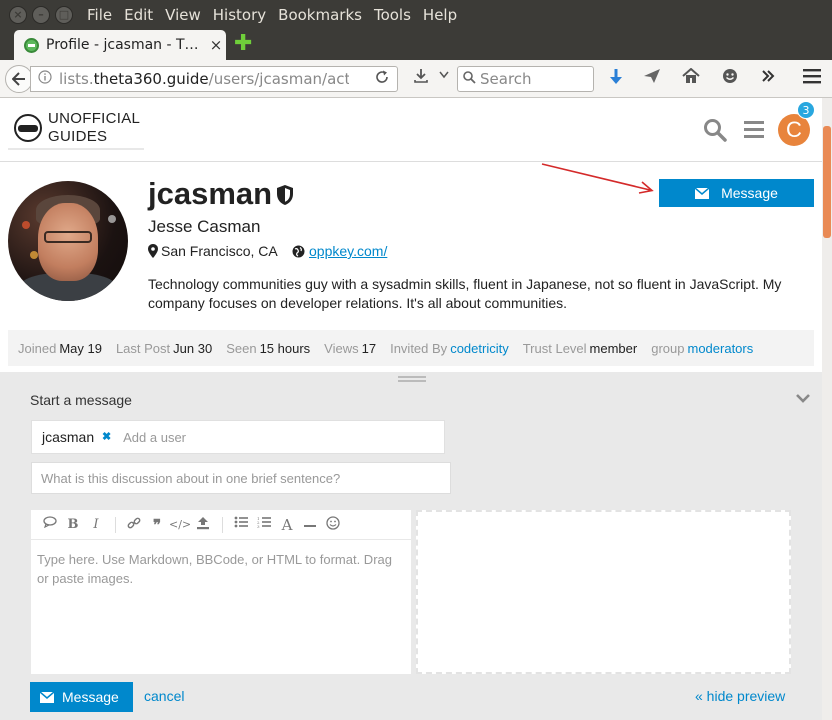 The height and width of the screenshot is (720, 832). Describe the element at coordinates (68, 241) in the screenshot. I see `profile-photo` at that location.